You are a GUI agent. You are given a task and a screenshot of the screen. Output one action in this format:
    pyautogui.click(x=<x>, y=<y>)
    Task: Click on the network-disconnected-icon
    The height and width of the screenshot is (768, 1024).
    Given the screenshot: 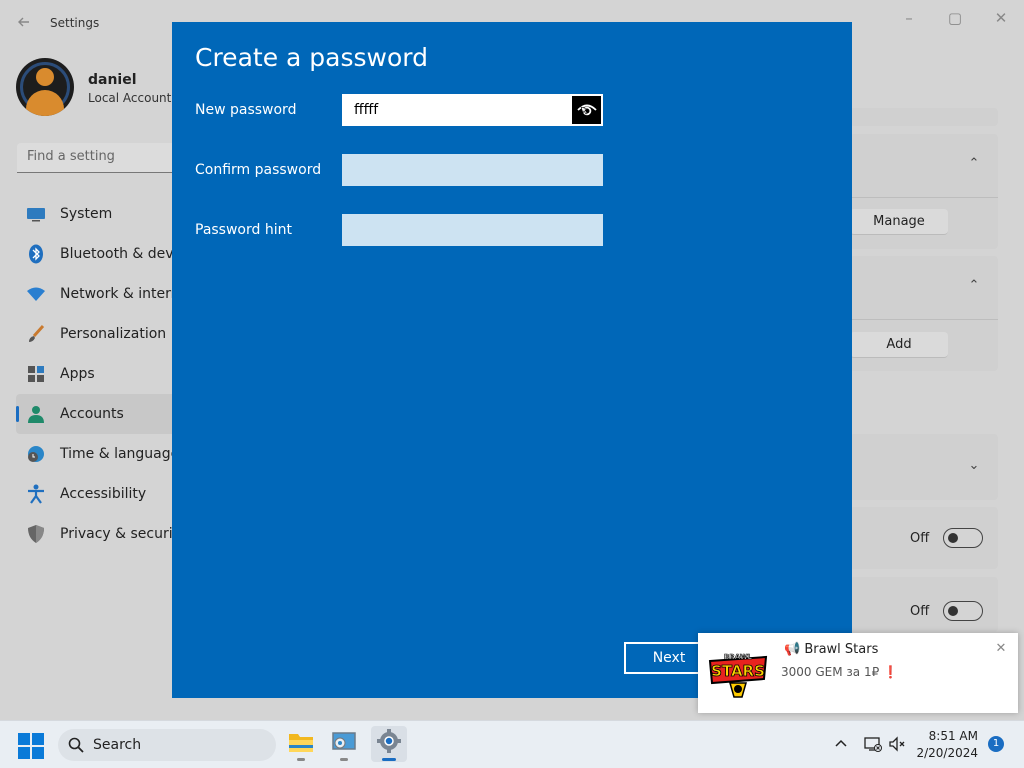 What is the action you would take?
    pyautogui.click(x=873, y=744)
    